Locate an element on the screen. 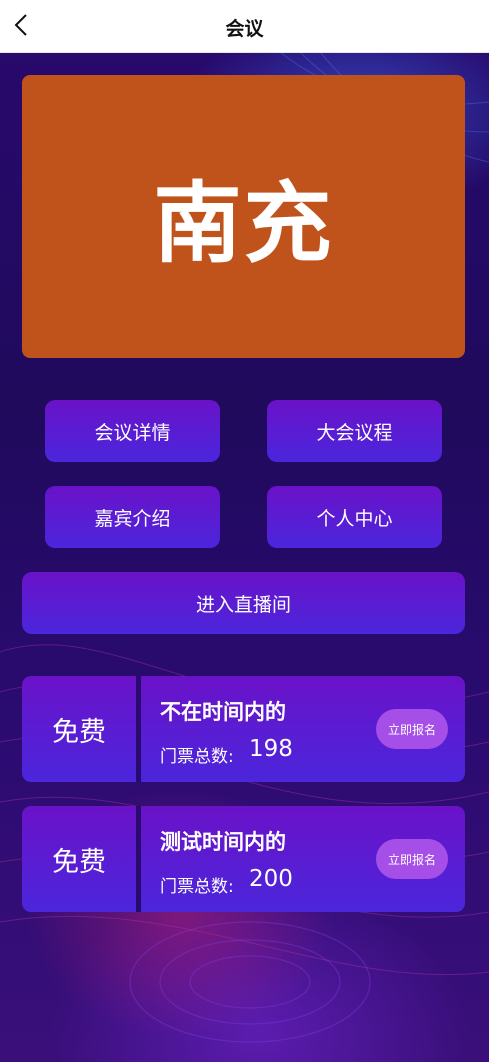  ticket-card: 免费 测试时间内的 门票总数: 200 立即报名 is located at coordinates (243, 859).